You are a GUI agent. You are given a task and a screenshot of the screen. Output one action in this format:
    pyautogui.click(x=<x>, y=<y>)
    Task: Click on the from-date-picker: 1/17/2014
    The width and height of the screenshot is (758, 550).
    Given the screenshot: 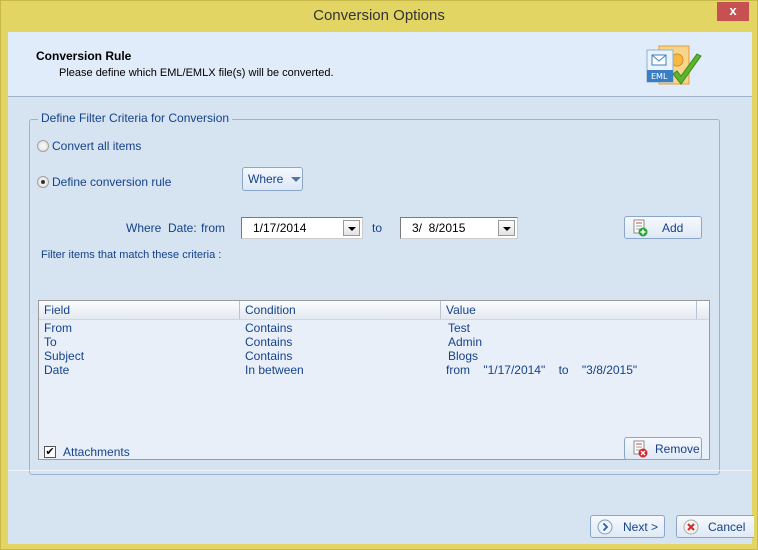 What is the action you would take?
    pyautogui.click(x=302, y=228)
    